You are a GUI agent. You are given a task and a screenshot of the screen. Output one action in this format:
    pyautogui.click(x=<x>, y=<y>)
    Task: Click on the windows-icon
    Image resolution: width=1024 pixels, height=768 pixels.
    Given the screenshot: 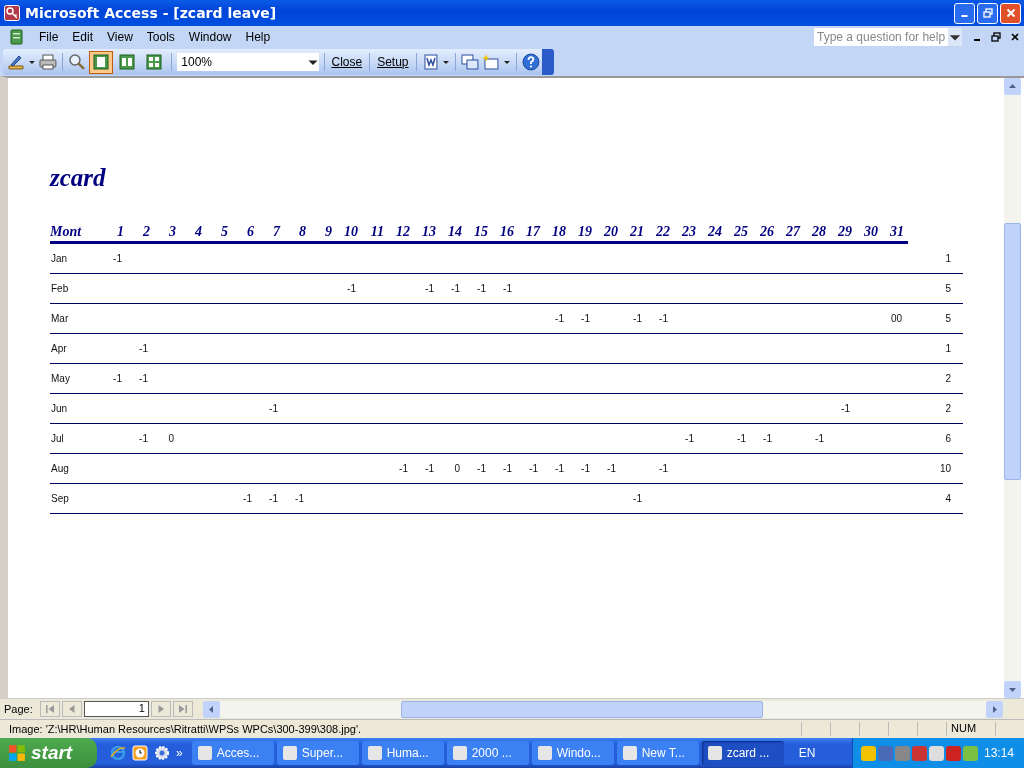 What is the action you would take?
    pyautogui.click(x=470, y=62)
    